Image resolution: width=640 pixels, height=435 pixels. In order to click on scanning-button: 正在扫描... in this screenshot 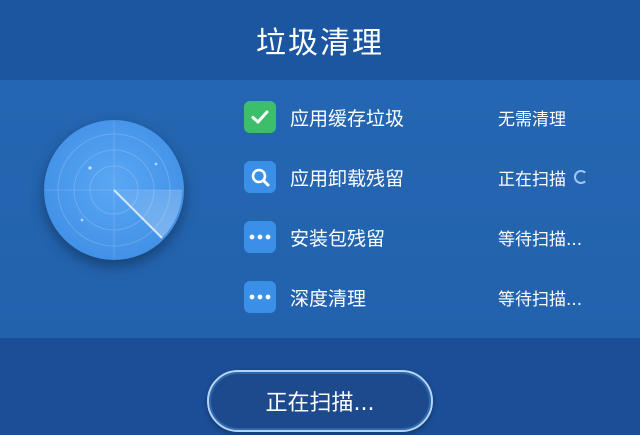, I will do `click(320, 401)`.